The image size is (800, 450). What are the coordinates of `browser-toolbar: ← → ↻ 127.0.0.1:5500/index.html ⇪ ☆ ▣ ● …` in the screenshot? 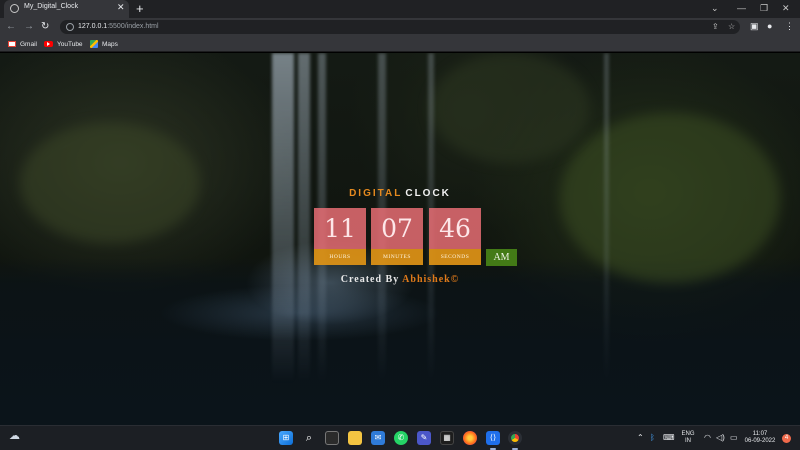 It's located at (400, 27).